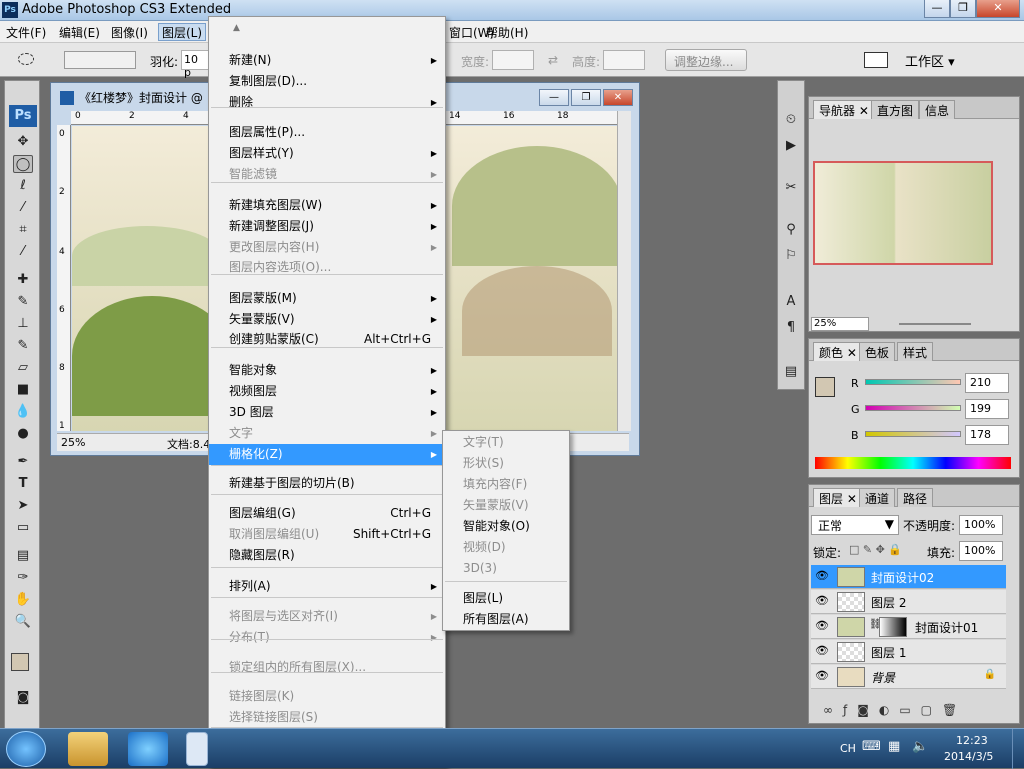  Describe the element at coordinates (506, 526) in the screenshot. I see `rasterize-menu-item: 智能对象(O)` at that location.